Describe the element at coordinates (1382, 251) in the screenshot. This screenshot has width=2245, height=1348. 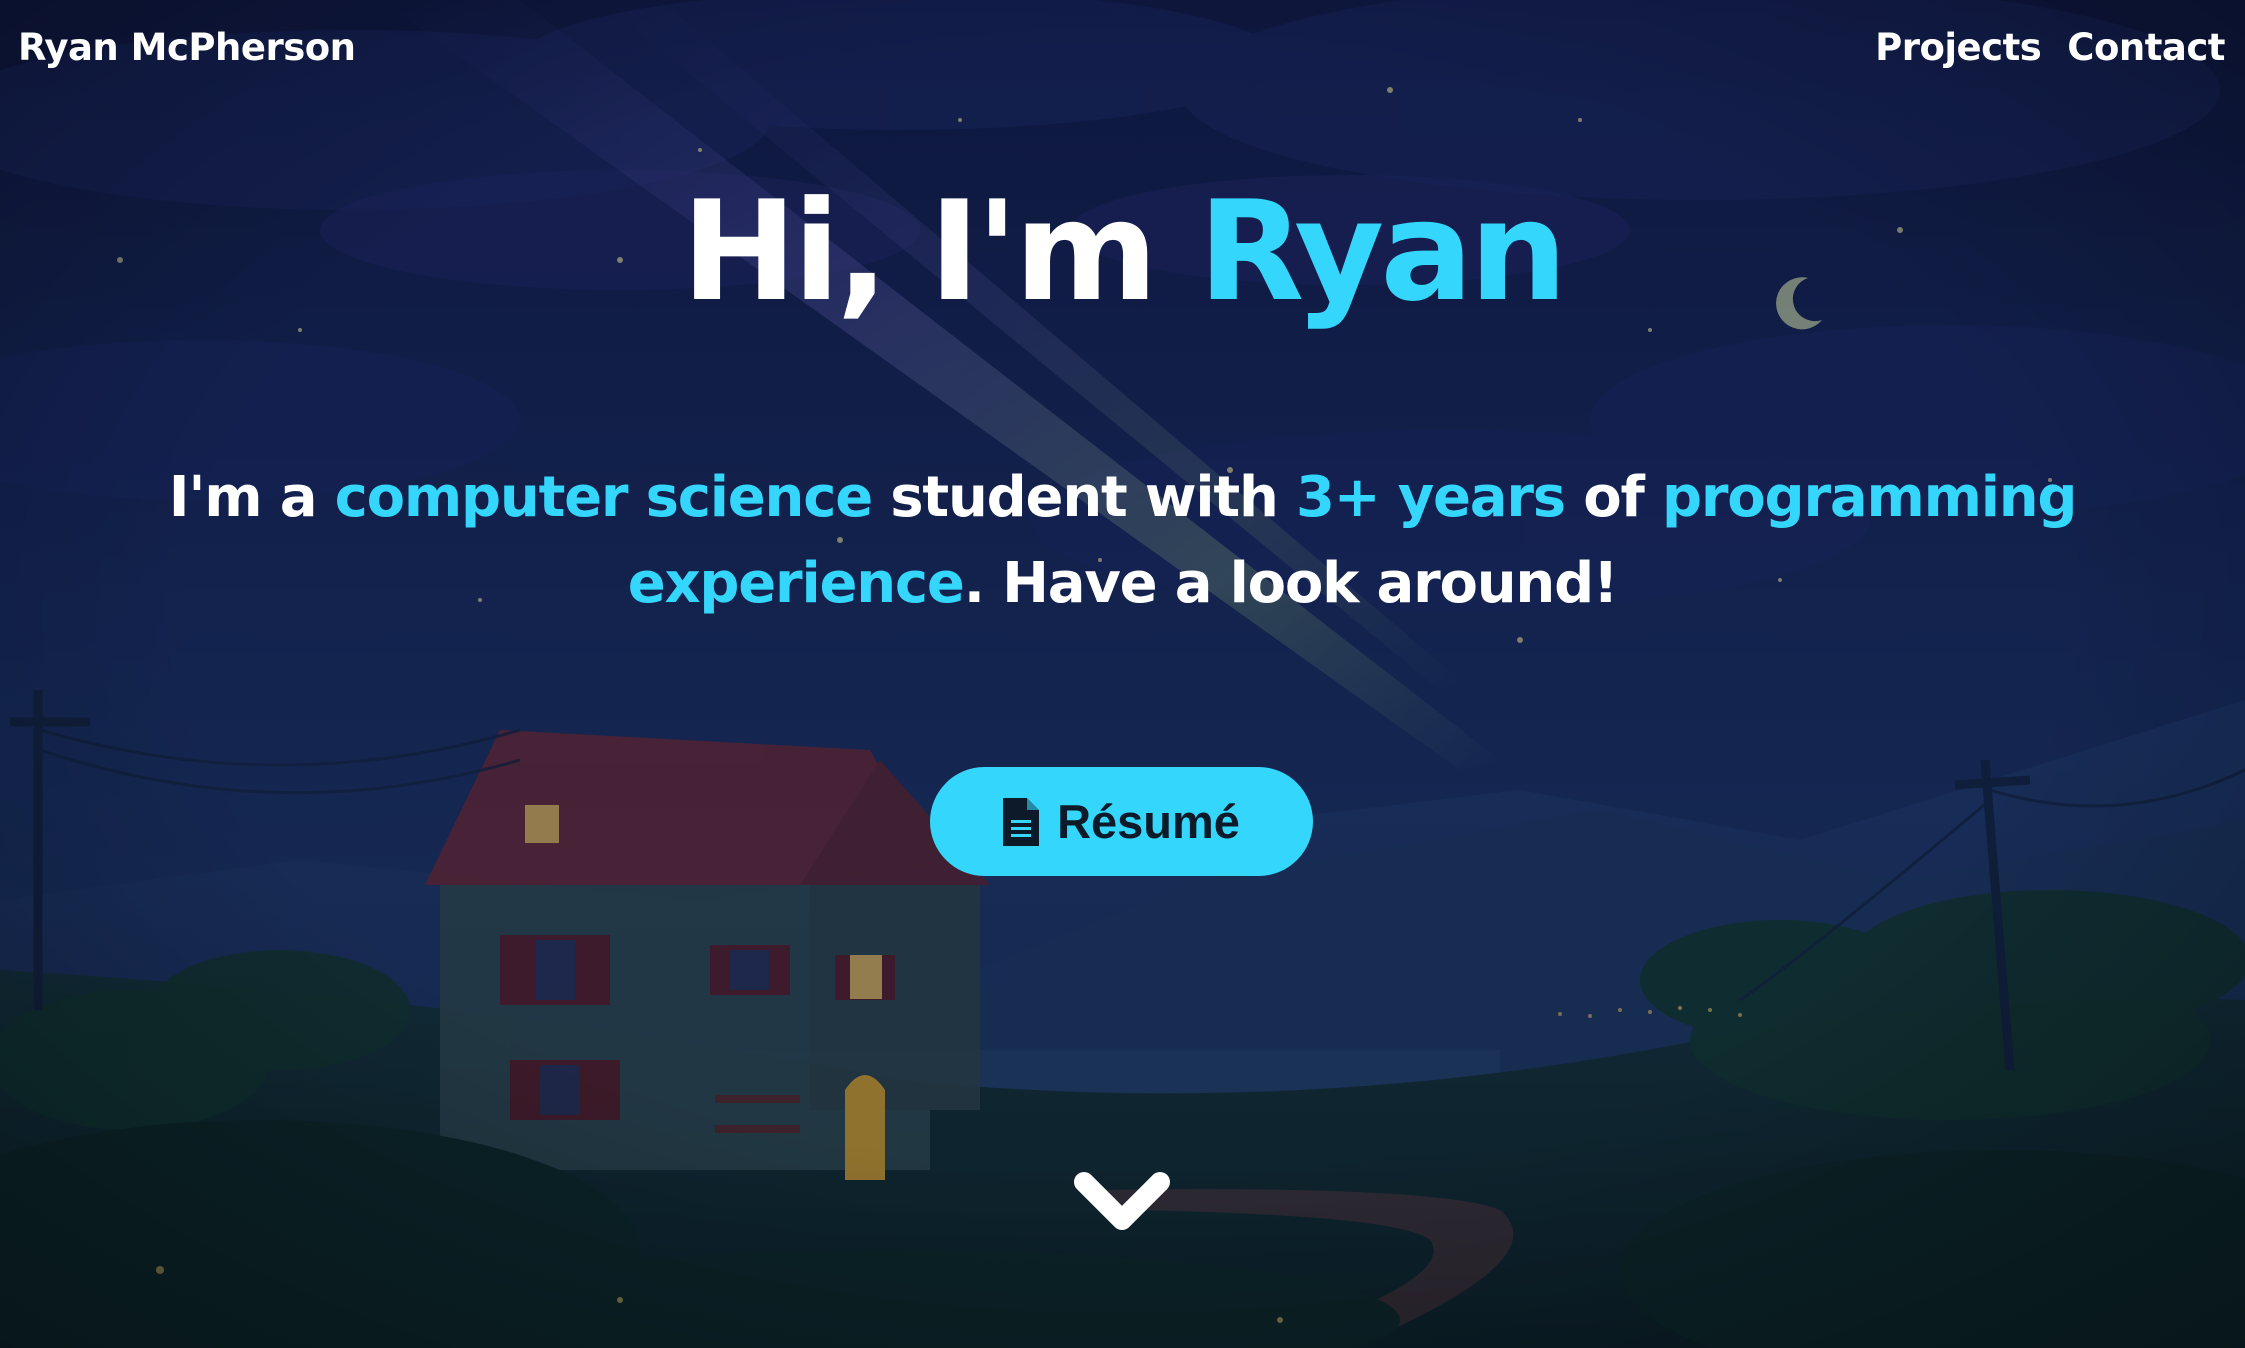
I see `hero-name: Ryan` at that location.